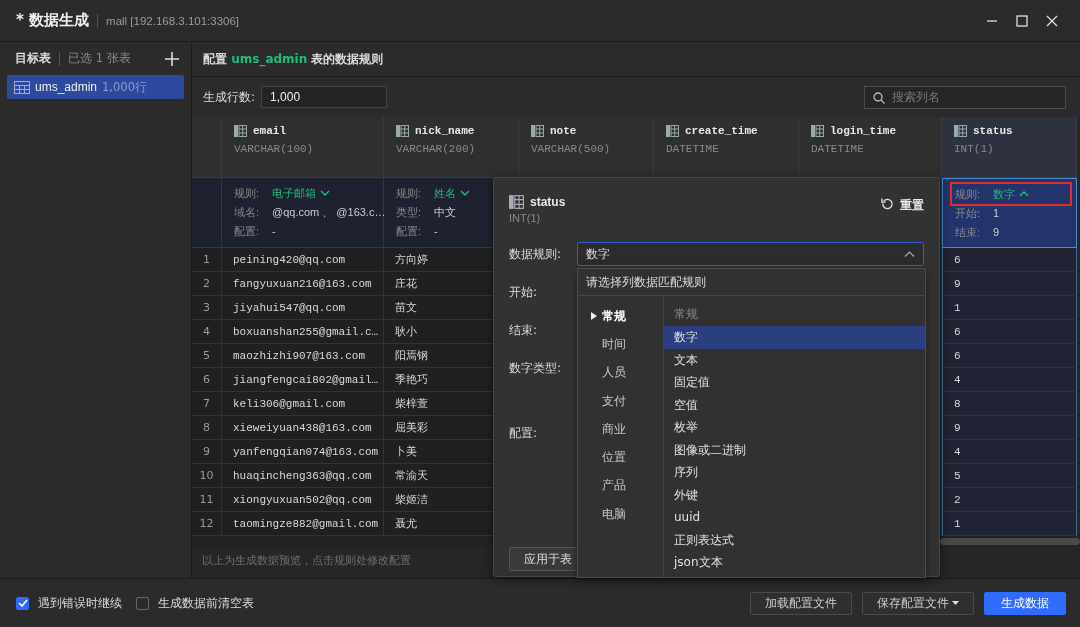 The width and height of the screenshot is (1080, 627). What do you see at coordinates (1009, 147) in the screenshot?
I see `column-header: status INT(1)` at bounding box center [1009, 147].